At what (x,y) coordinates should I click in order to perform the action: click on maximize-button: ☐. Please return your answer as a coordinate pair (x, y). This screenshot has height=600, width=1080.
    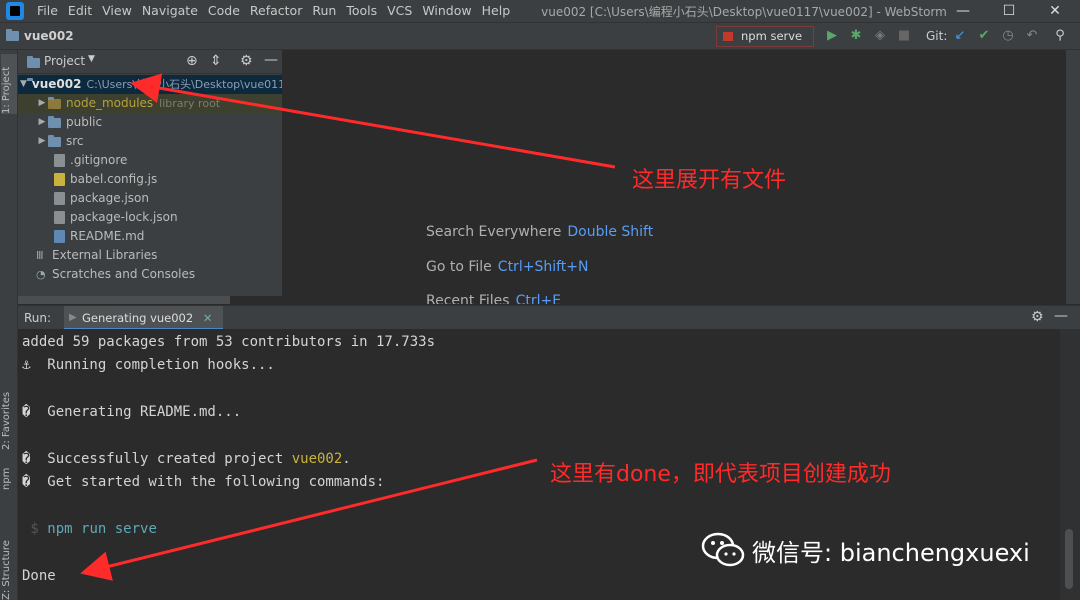
    Looking at the image, I should click on (1009, 11).